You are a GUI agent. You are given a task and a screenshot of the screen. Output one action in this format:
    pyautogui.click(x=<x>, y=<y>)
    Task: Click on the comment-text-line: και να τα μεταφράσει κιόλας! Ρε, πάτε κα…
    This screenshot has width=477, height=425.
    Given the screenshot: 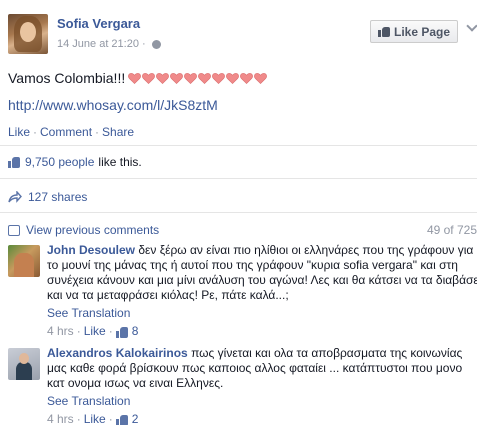 What is the action you would take?
    pyautogui.click(x=168, y=295)
    